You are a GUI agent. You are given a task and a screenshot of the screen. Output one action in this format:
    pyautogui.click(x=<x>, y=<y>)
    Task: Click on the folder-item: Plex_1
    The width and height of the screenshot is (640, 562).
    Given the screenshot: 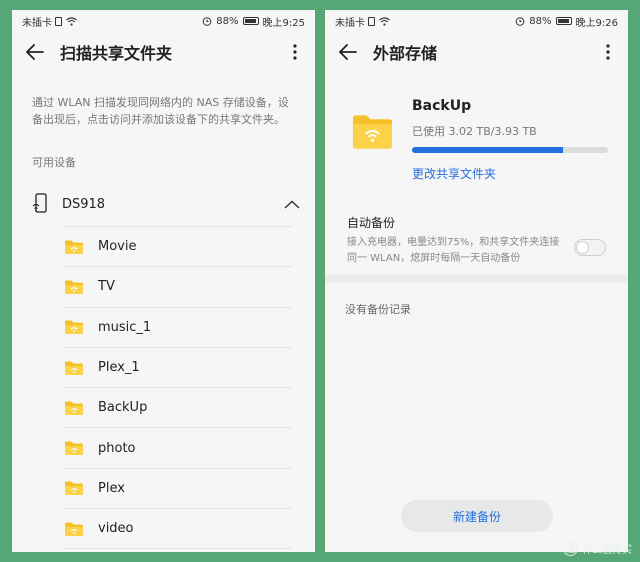 What is the action you would take?
    pyautogui.click(x=178, y=368)
    